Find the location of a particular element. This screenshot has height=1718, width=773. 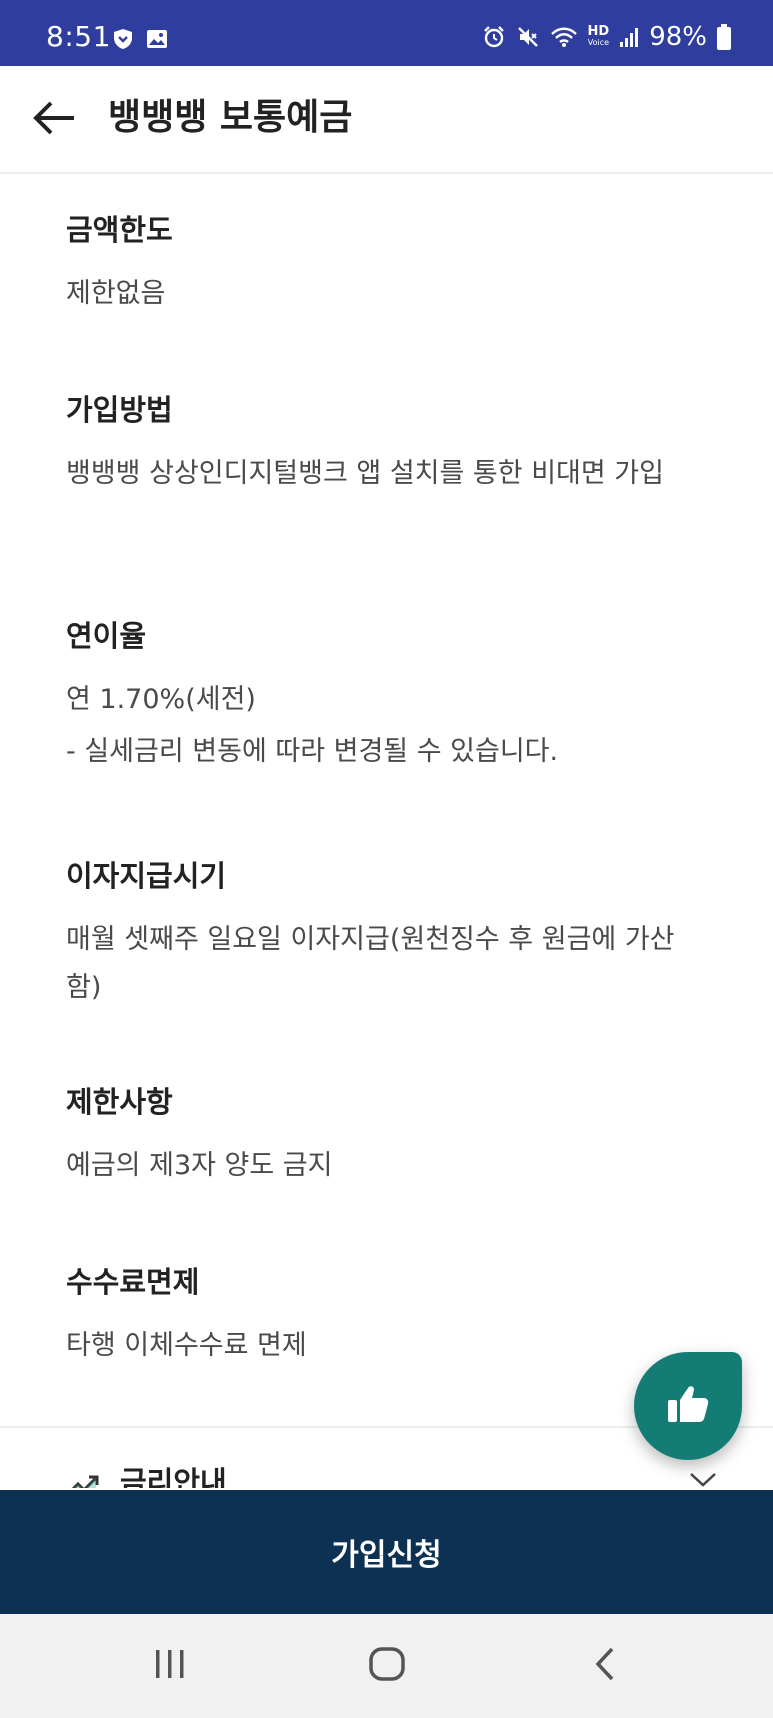

alarm-icon is located at coordinates (494, 37).